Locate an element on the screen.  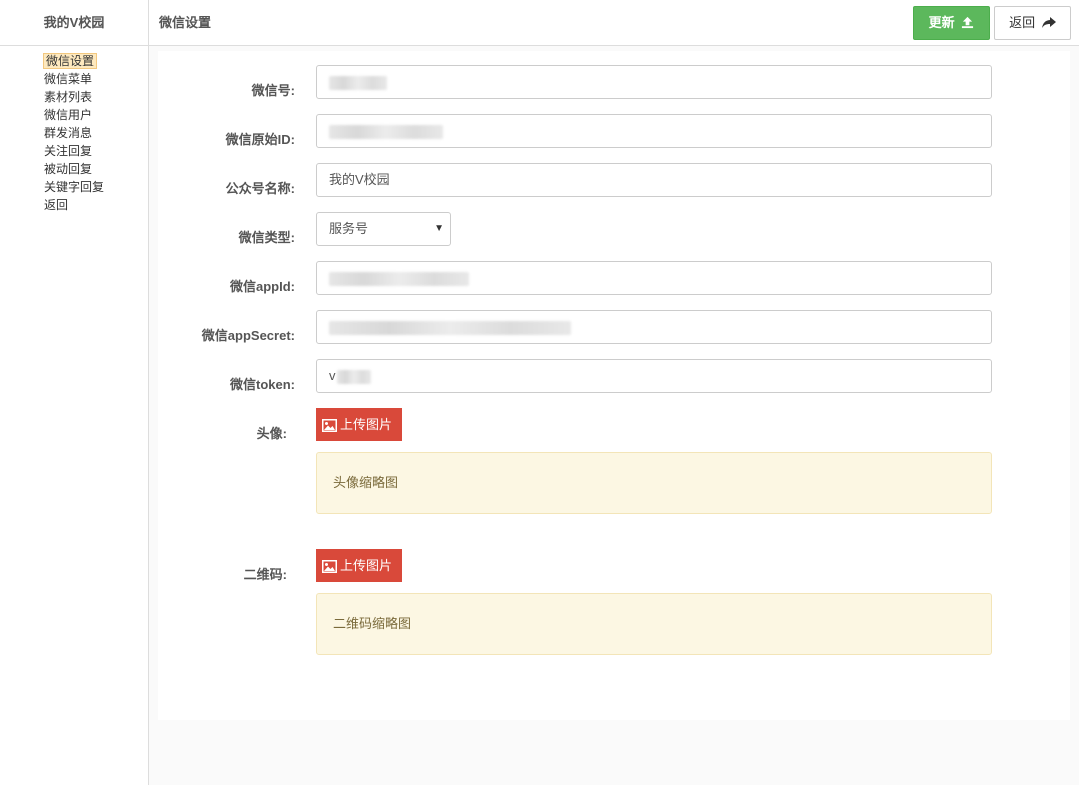
qrcode-thumbnail: 二维码缩略图 is located at coordinates (654, 624).